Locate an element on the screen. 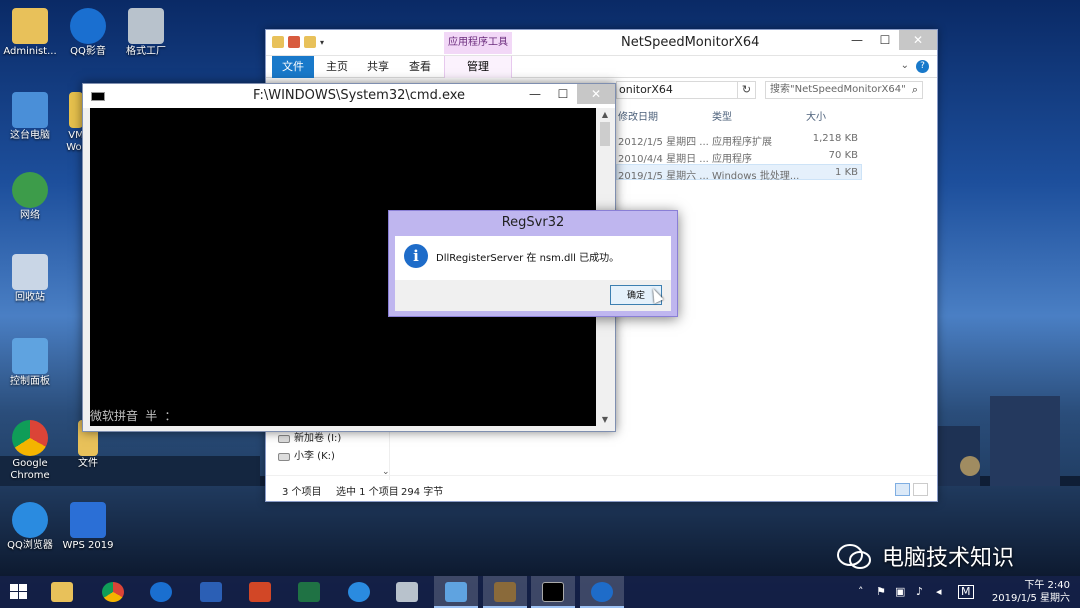 This screenshot has height=608, width=1080. cell-type: 应用程序 is located at coordinates (732, 159).